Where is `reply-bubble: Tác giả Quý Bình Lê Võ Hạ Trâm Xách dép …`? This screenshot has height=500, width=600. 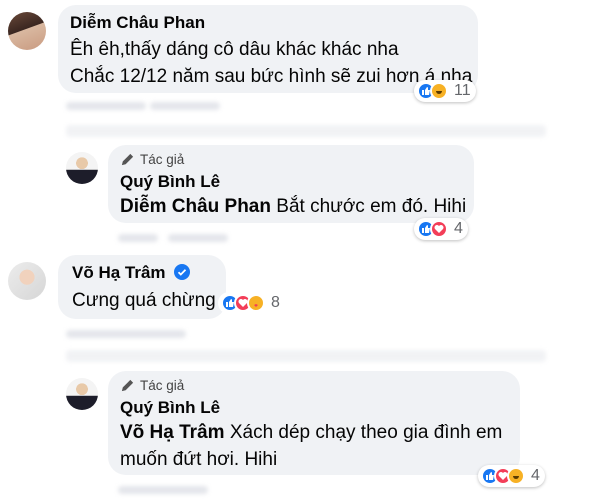
reply-bubble: Tác giả Quý Bình Lê Võ Hạ Trâm Xách dép … is located at coordinates (314, 423).